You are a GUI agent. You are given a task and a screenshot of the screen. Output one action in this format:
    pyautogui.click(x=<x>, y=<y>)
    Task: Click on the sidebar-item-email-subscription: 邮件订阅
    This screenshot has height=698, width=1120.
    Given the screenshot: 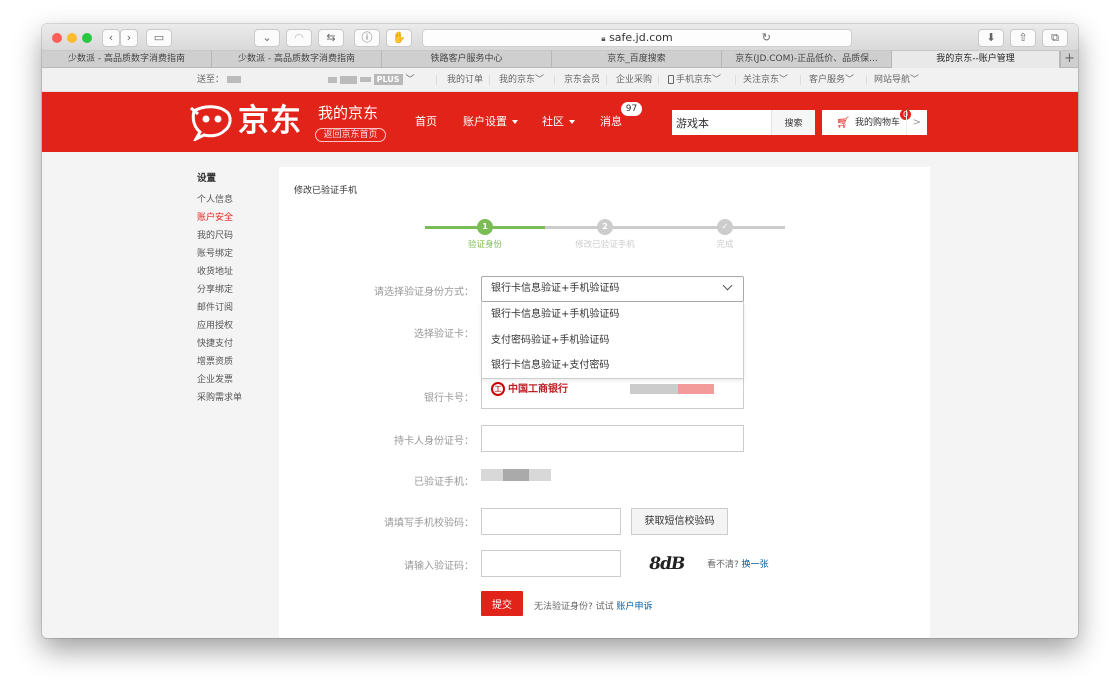 What is the action you would take?
    pyautogui.click(x=219, y=308)
    